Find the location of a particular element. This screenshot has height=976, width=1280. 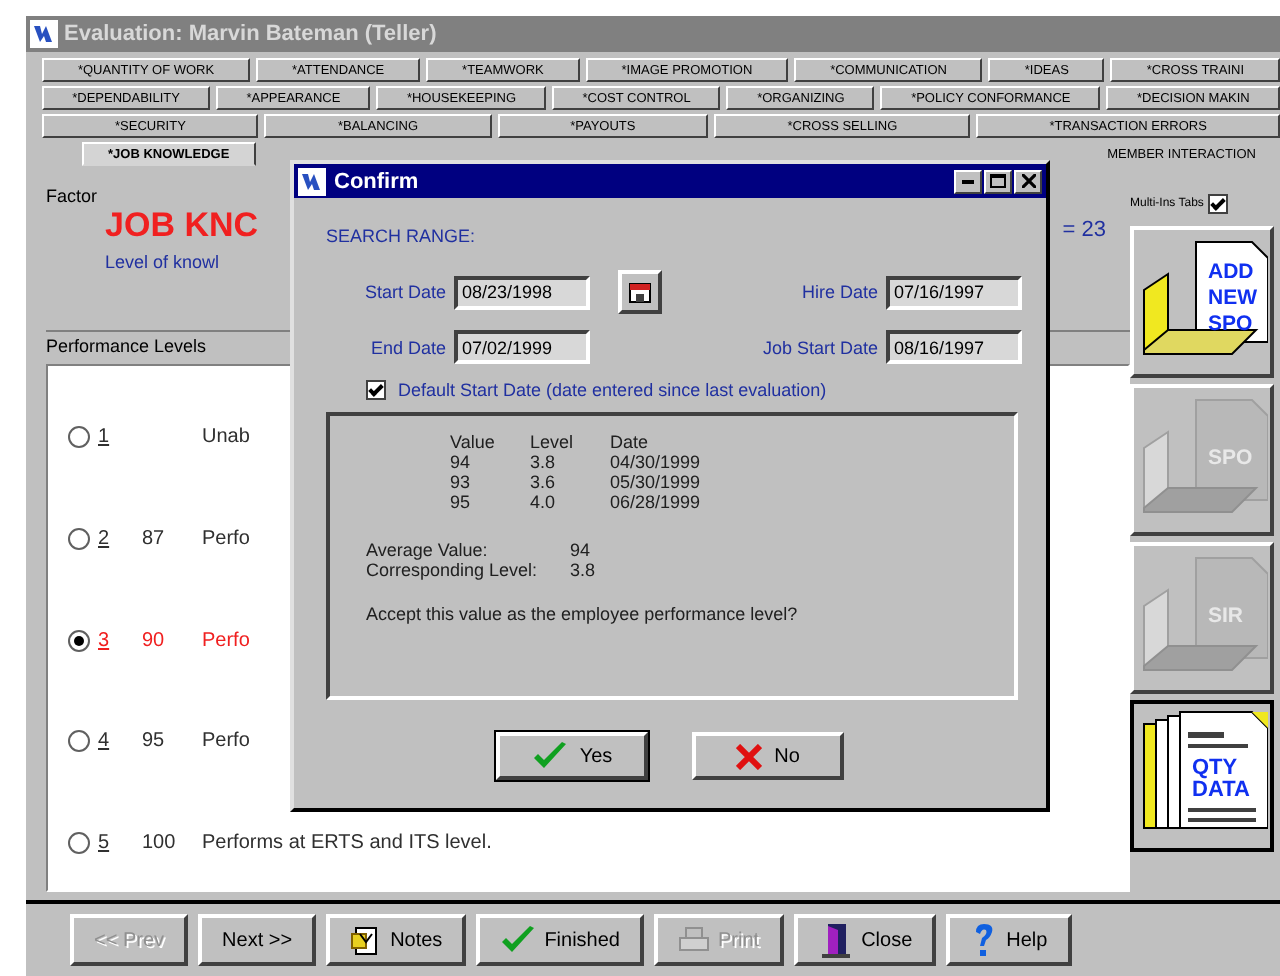

calendar-button is located at coordinates (640, 292).